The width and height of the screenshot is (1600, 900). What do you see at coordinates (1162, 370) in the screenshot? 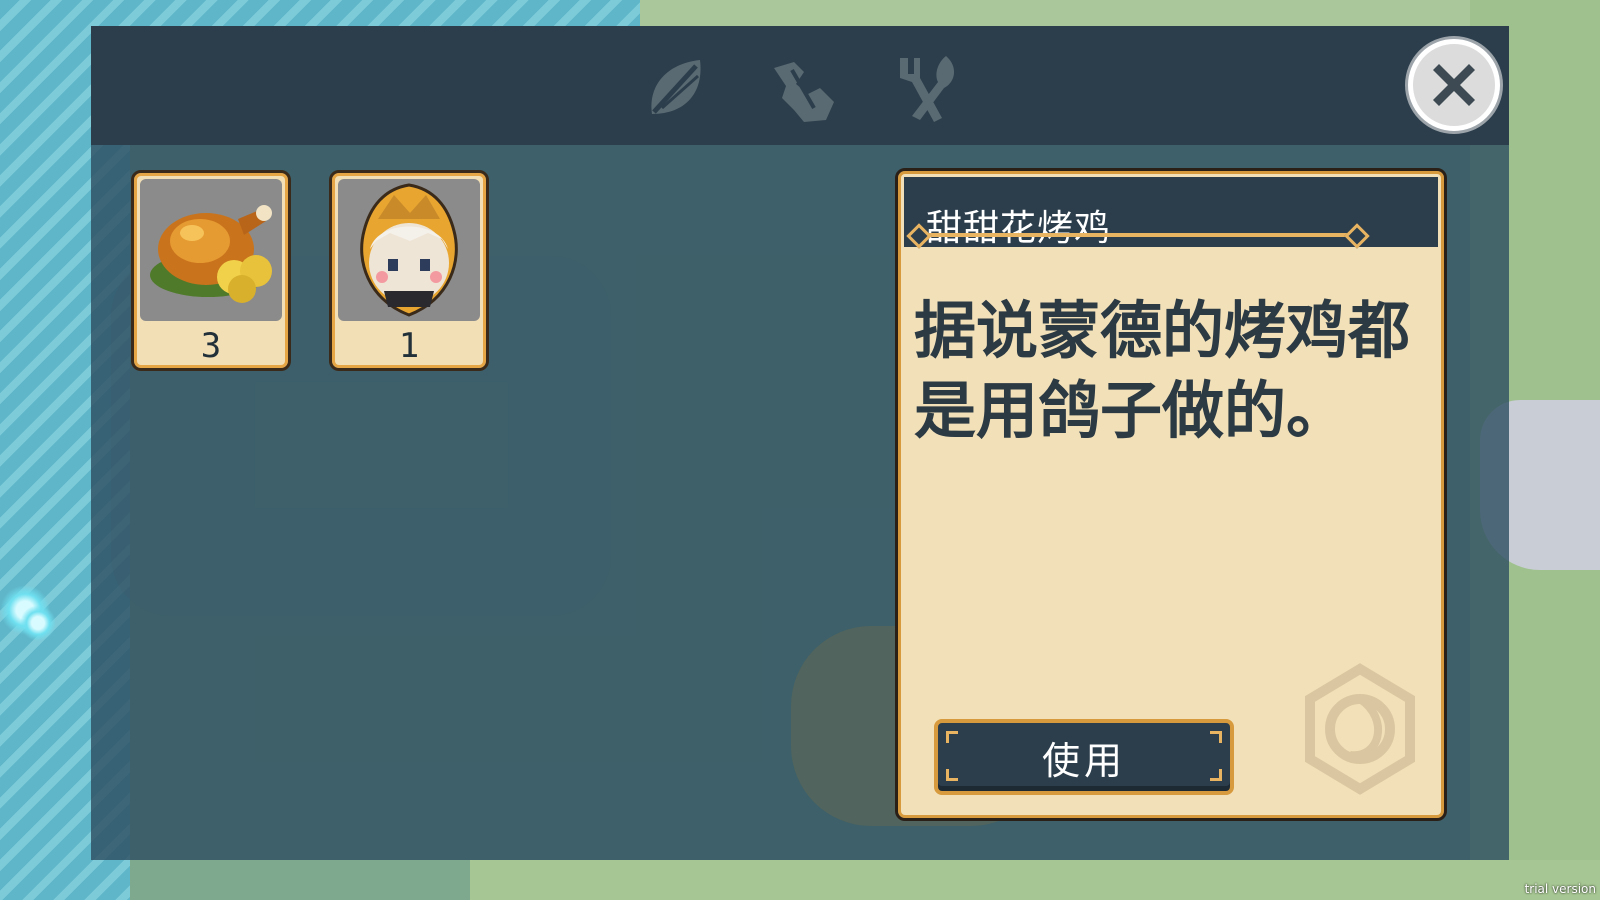
I see `item-description: 据说蒙德的烤鸡都是用鸽子做的。` at bounding box center [1162, 370].